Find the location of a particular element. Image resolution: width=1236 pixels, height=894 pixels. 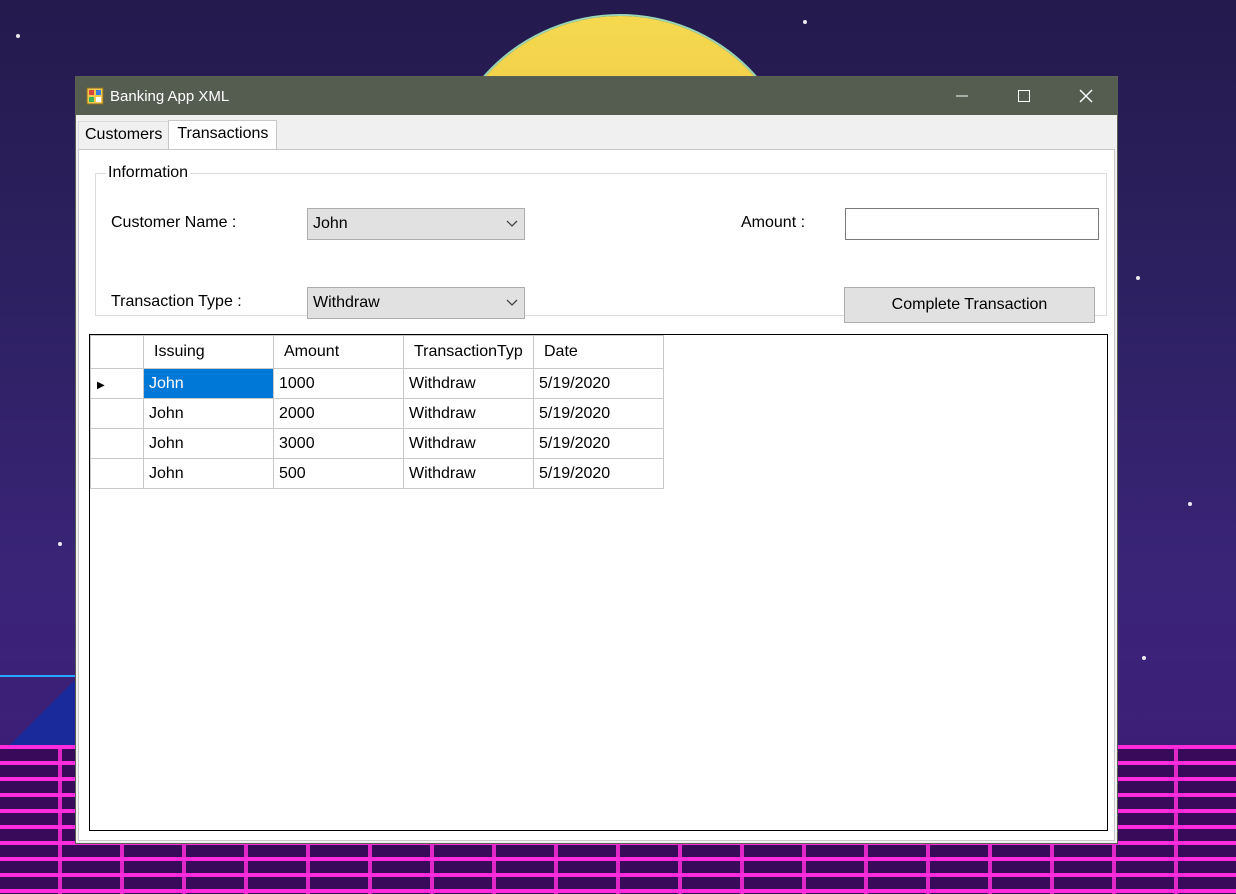

transaction-type-value: Withdraw is located at coordinates (346, 302).